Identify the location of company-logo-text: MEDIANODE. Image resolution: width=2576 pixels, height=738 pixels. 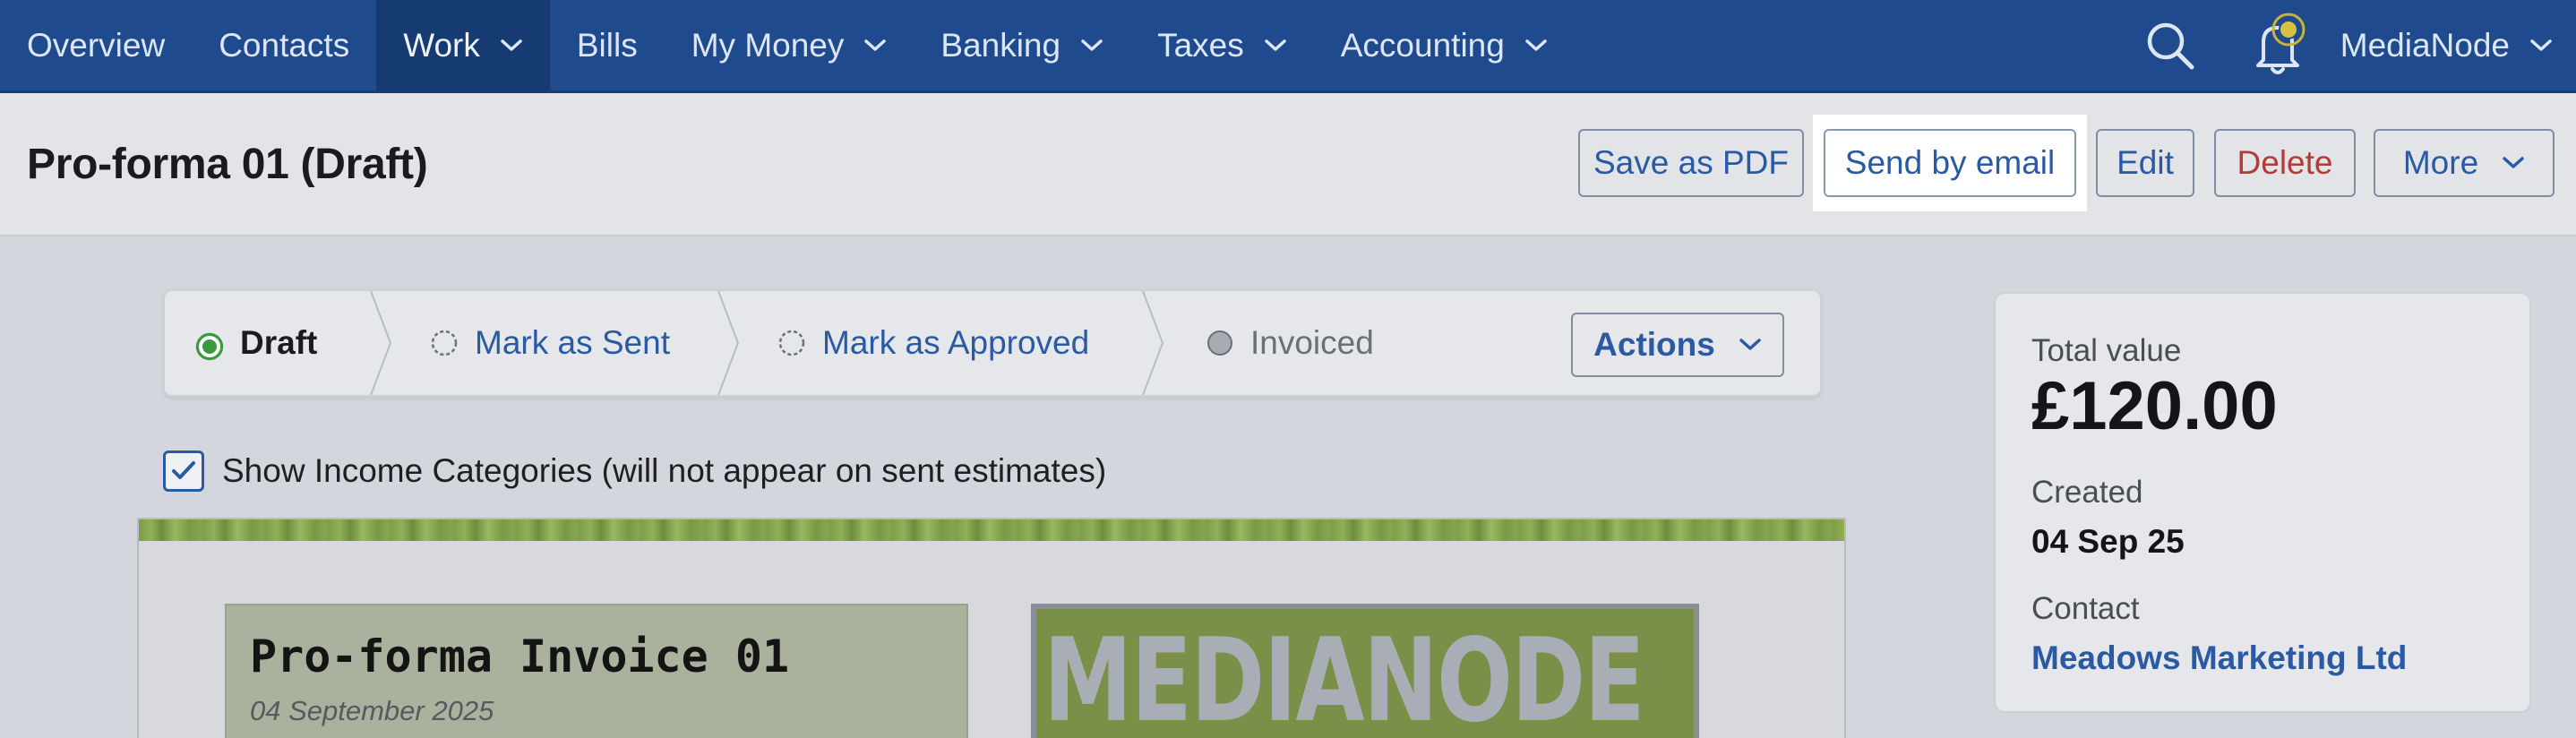
(1344, 676).